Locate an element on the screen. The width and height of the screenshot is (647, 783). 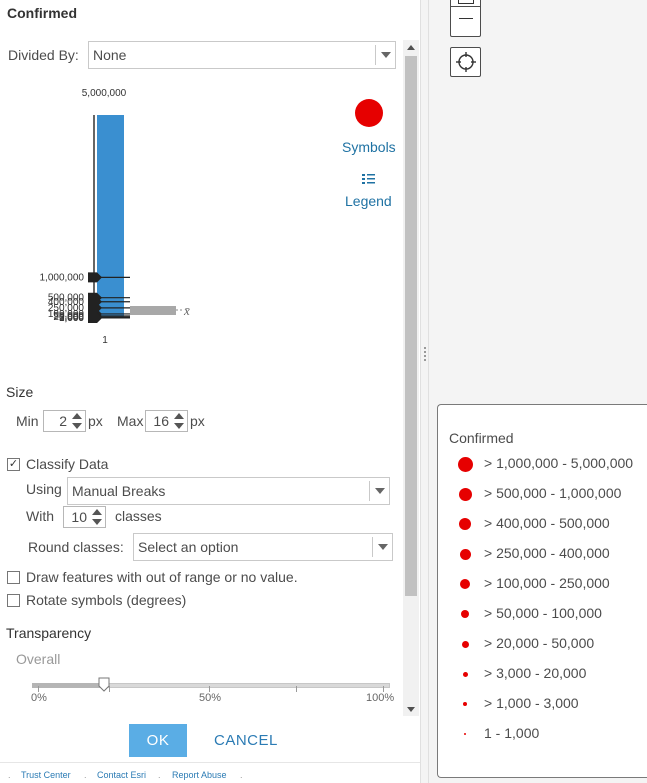
legend-button: Legend is located at coordinates (368, 201).